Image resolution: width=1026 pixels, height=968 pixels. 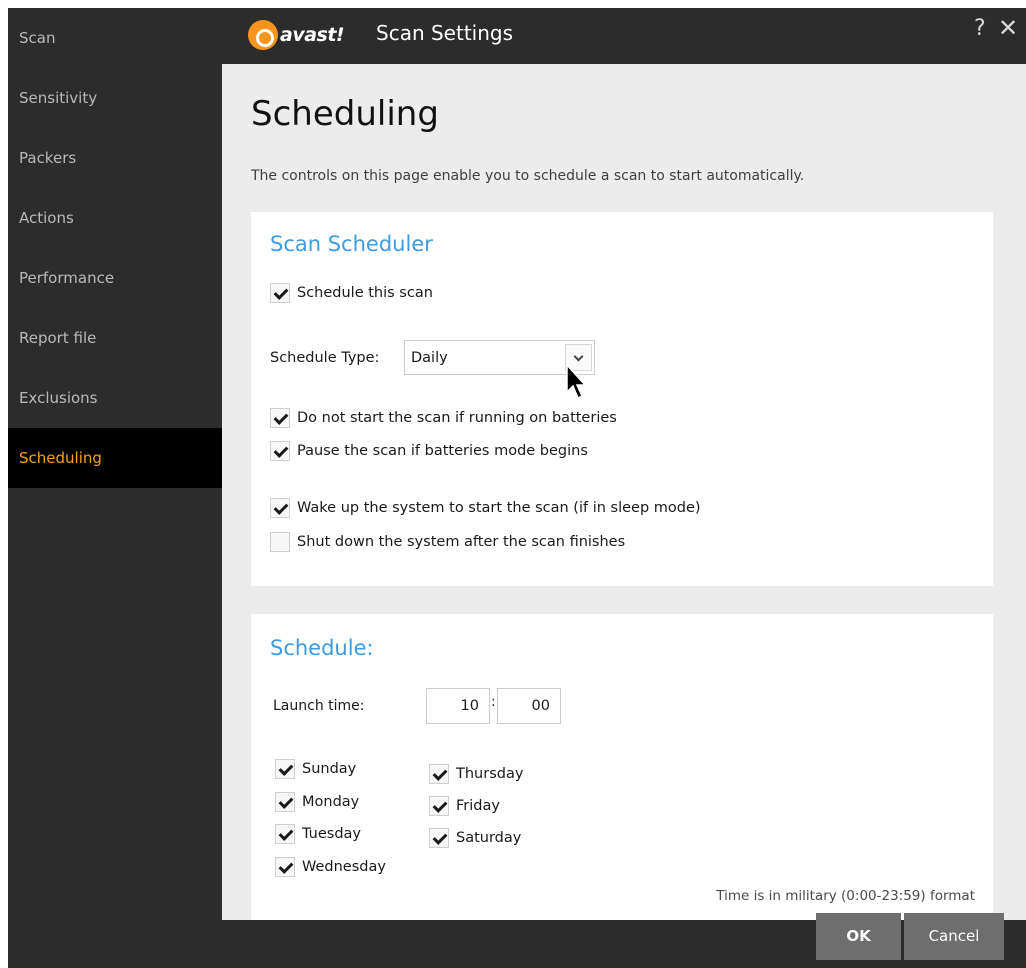 What do you see at coordinates (325, 358) in the screenshot?
I see `schedule-type-label: Schedule Type:` at bounding box center [325, 358].